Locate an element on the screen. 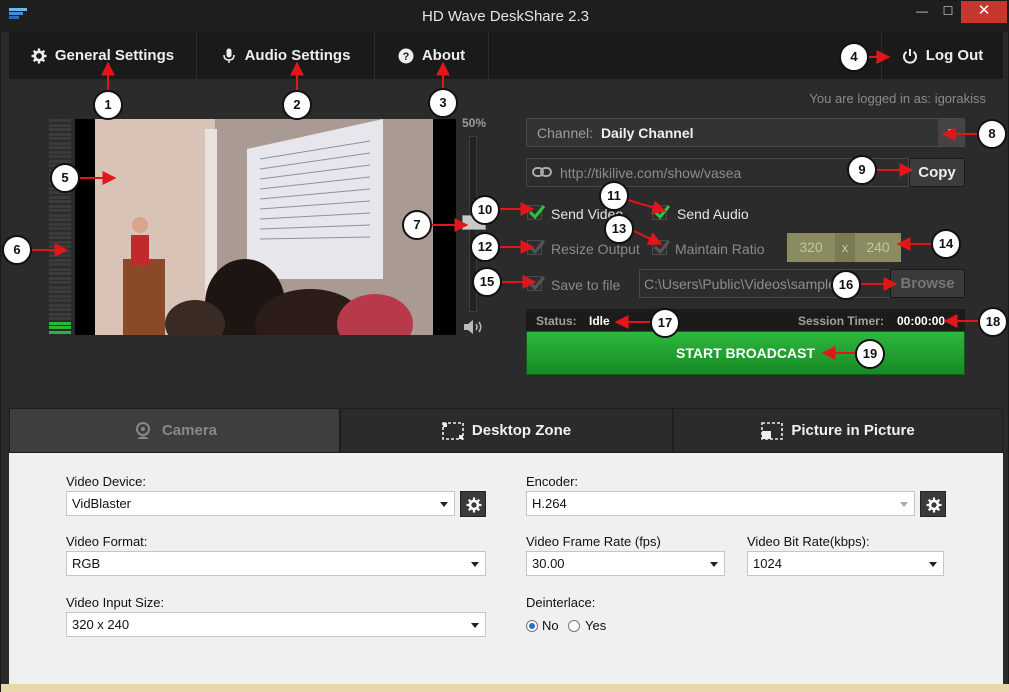 The width and height of the screenshot is (1009, 692). encoder-select: H.264 is located at coordinates (720, 503).